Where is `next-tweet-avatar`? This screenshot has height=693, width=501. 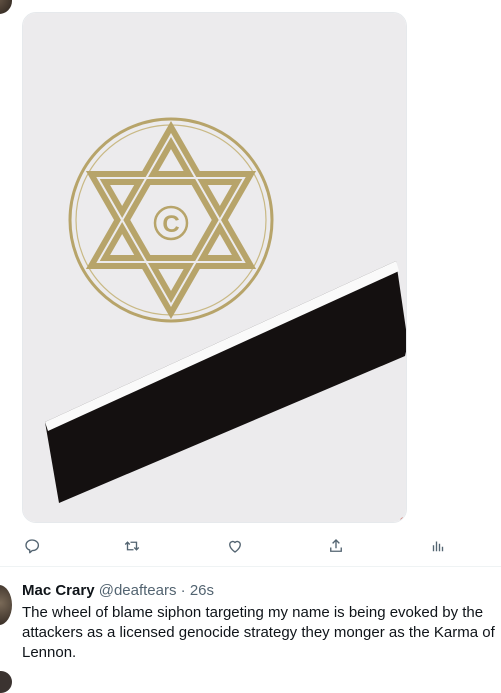
next-tweet-avatar is located at coordinates (6, 682).